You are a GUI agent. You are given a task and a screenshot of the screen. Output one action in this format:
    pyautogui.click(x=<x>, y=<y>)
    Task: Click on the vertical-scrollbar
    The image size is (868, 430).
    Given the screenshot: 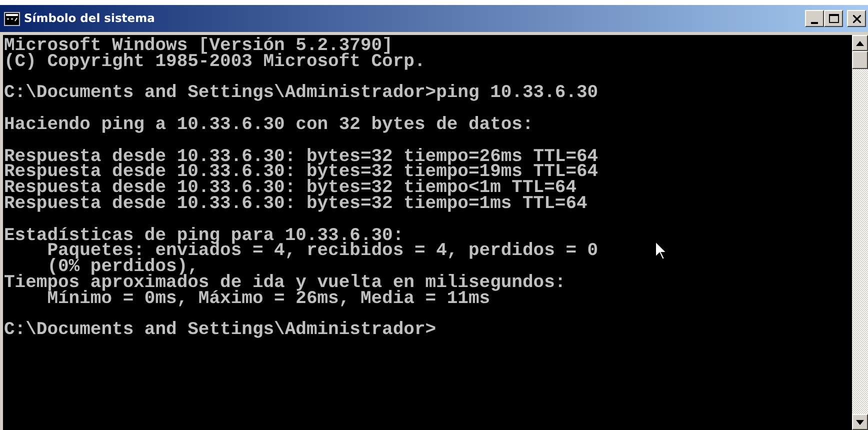 What is the action you would take?
    pyautogui.click(x=860, y=232)
    